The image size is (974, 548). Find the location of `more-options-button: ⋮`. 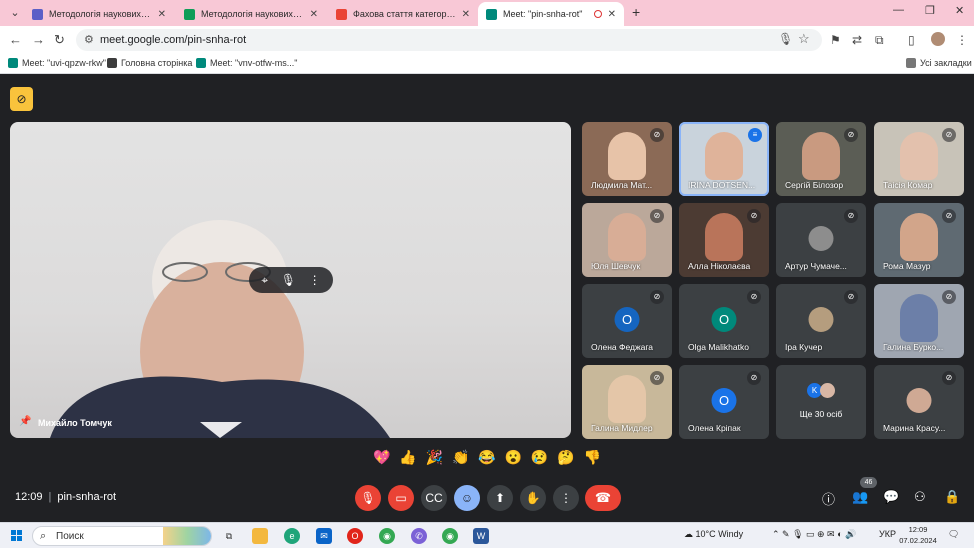

more-options-button: ⋮ is located at coordinates (566, 498).